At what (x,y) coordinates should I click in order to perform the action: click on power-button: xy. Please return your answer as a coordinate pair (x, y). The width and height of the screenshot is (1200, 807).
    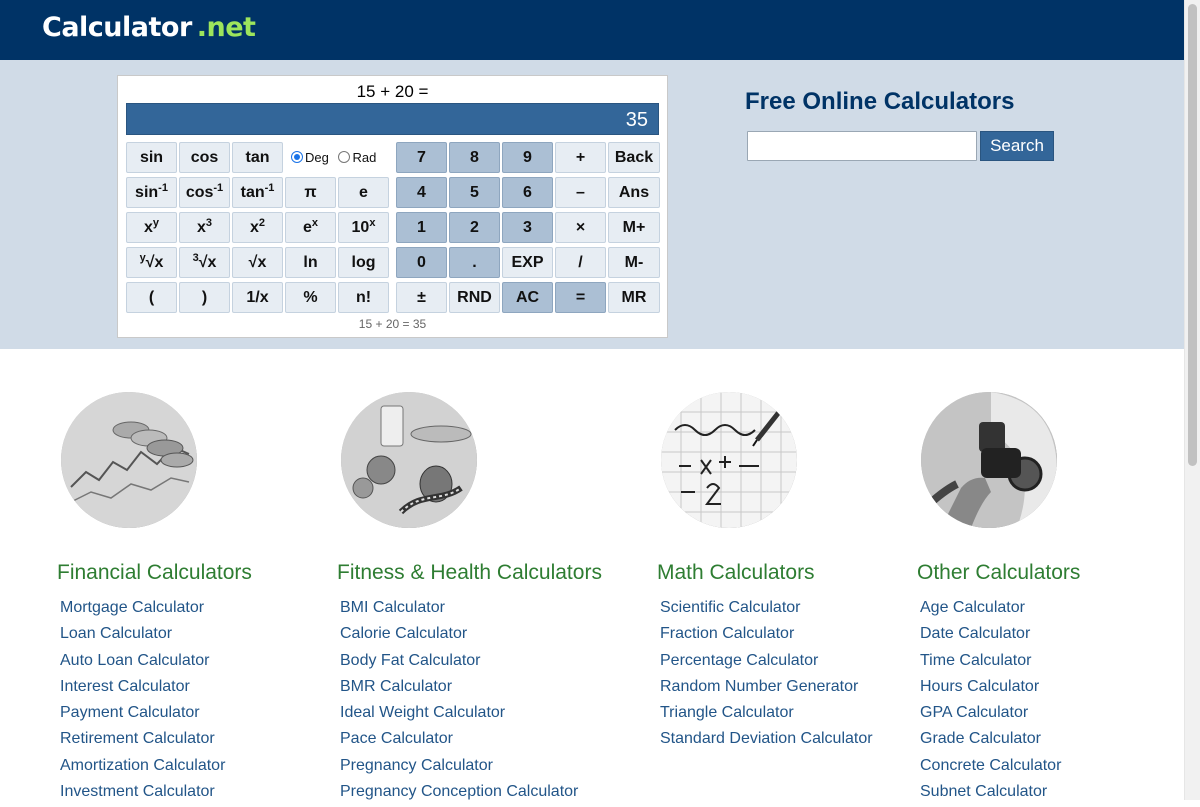
    Looking at the image, I should click on (151, 227).